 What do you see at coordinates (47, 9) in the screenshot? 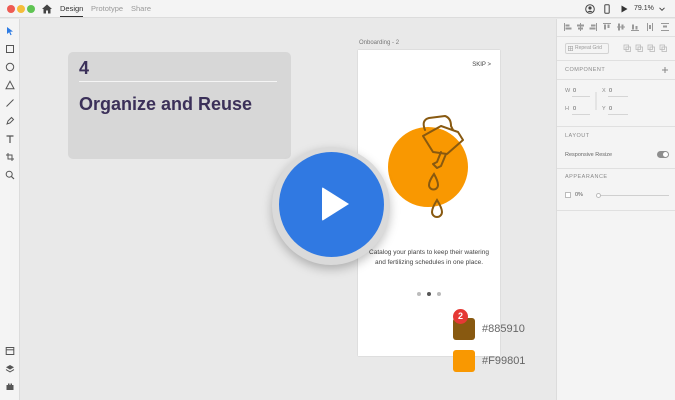
I see `home-icon` at bounding box center [47, 9].